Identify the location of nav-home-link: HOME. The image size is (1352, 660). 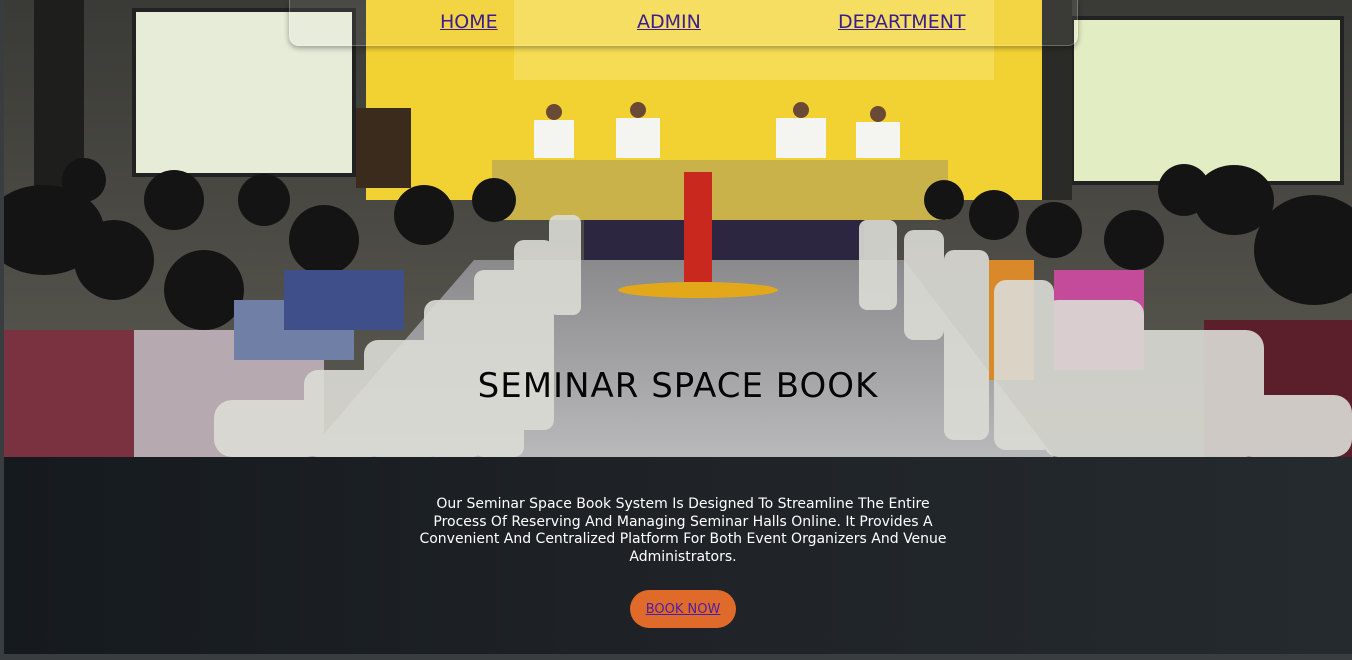
(469, 22).